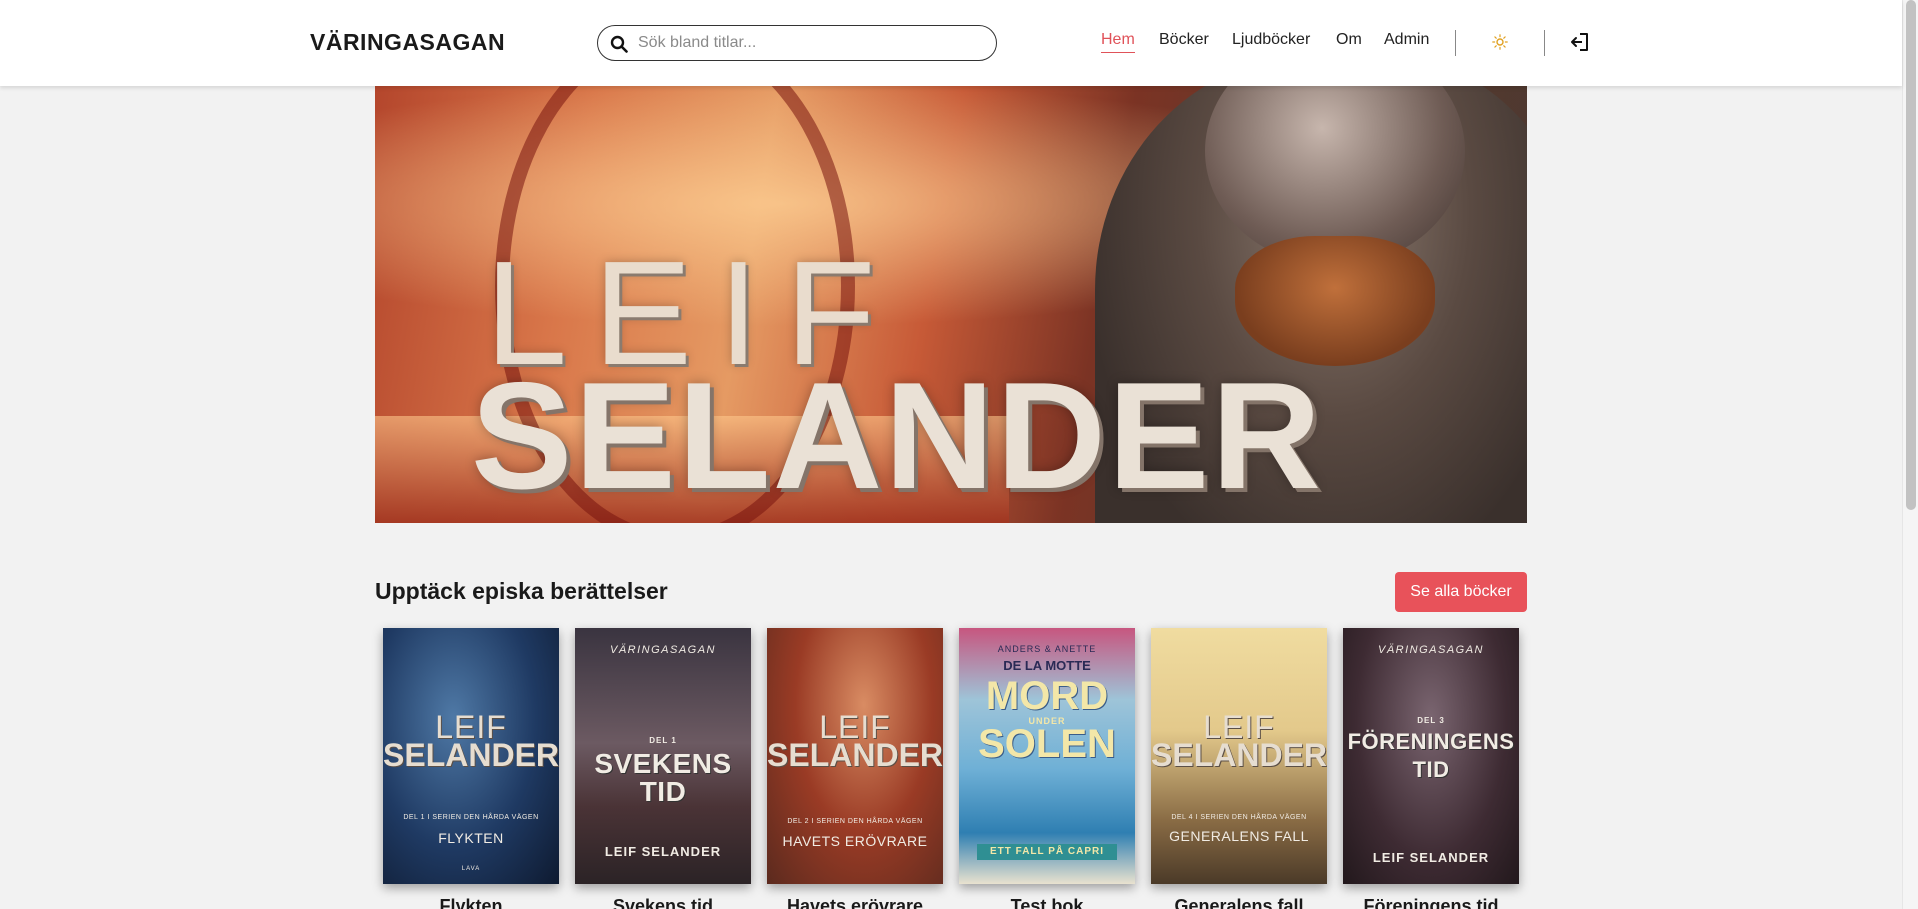 Image resolution: width=1918 pixels, height=909 pixels. Describe the element at coordinates (1047, 852) in the screenshot. I see `cover-band: ETT FALL PÅ CAPRI` at that location.